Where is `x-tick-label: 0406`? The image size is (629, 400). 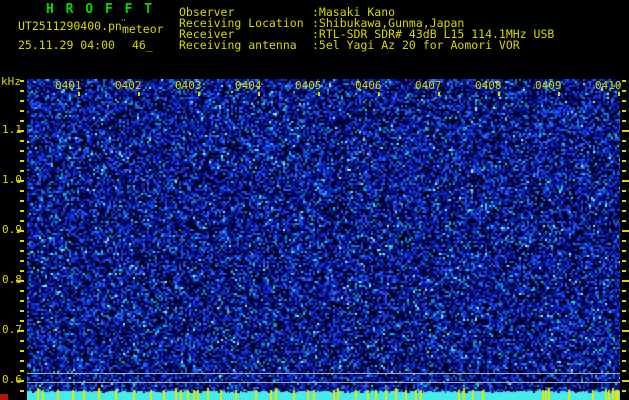
x-tick-label: 0406 is located at coordinates (368, 85).